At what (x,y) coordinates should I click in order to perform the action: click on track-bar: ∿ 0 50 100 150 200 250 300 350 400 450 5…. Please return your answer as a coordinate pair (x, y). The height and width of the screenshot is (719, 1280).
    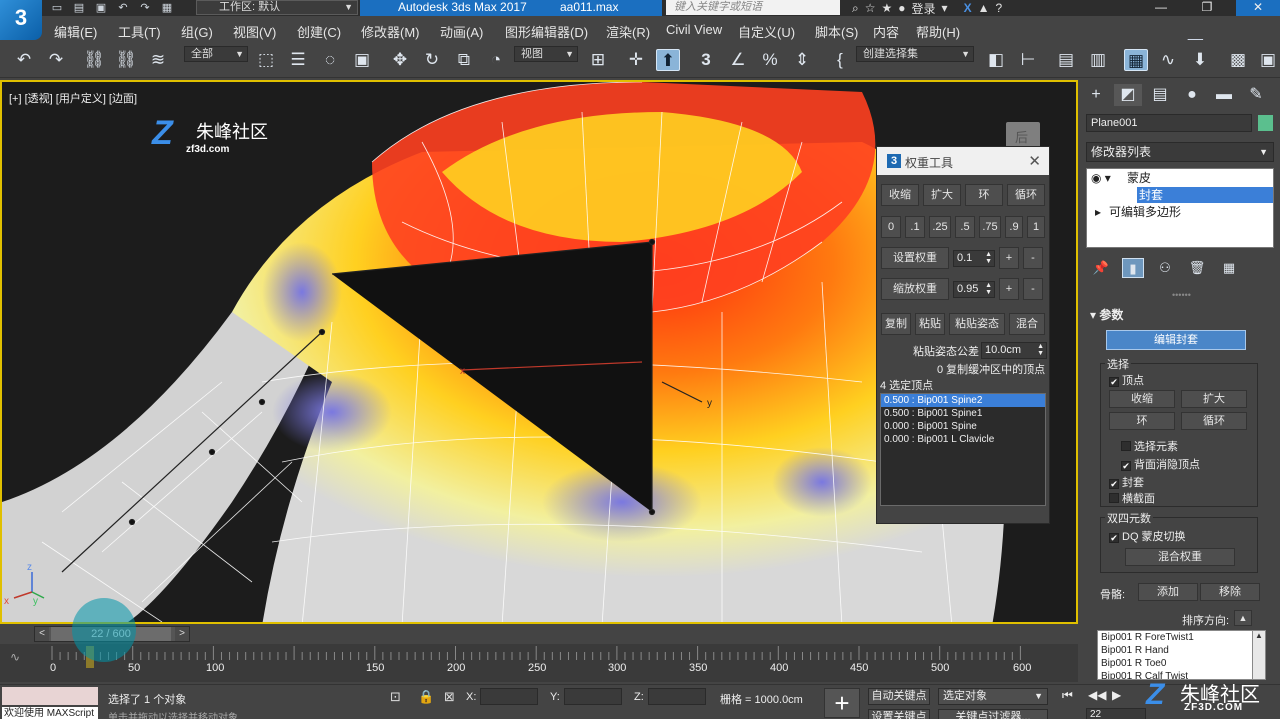
    Looking at the image, I should click on (539, 663).